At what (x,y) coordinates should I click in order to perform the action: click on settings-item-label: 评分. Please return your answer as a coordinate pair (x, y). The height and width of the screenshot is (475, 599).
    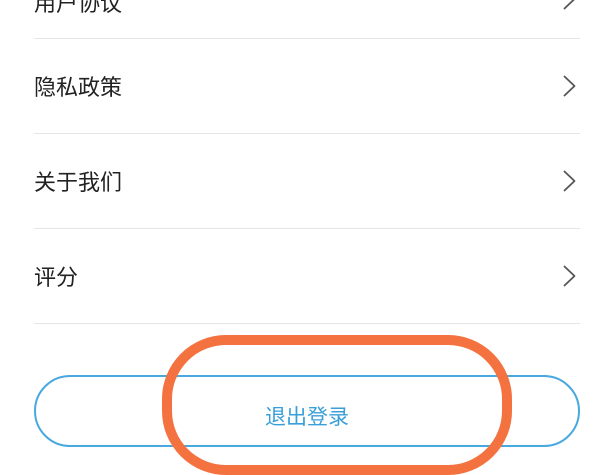
    Looking at the image, I should click on (56, 278).